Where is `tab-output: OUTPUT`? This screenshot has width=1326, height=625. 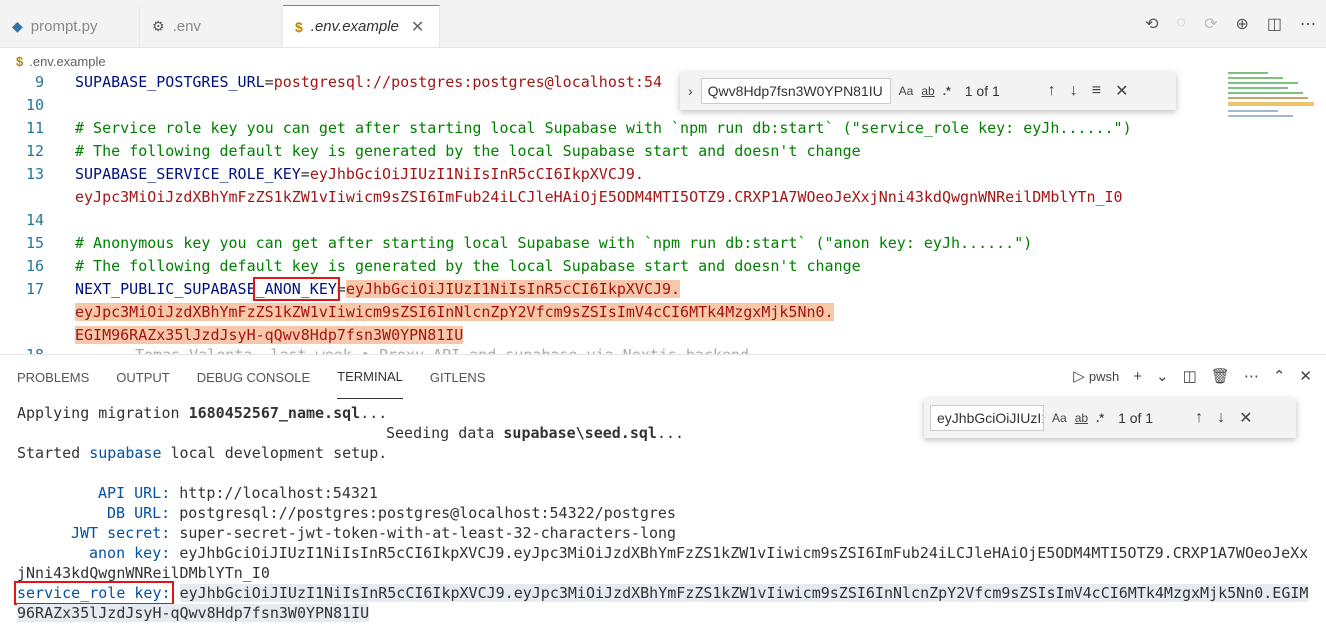
tab-output: OUTPUT is located at coordinates (142, 377).